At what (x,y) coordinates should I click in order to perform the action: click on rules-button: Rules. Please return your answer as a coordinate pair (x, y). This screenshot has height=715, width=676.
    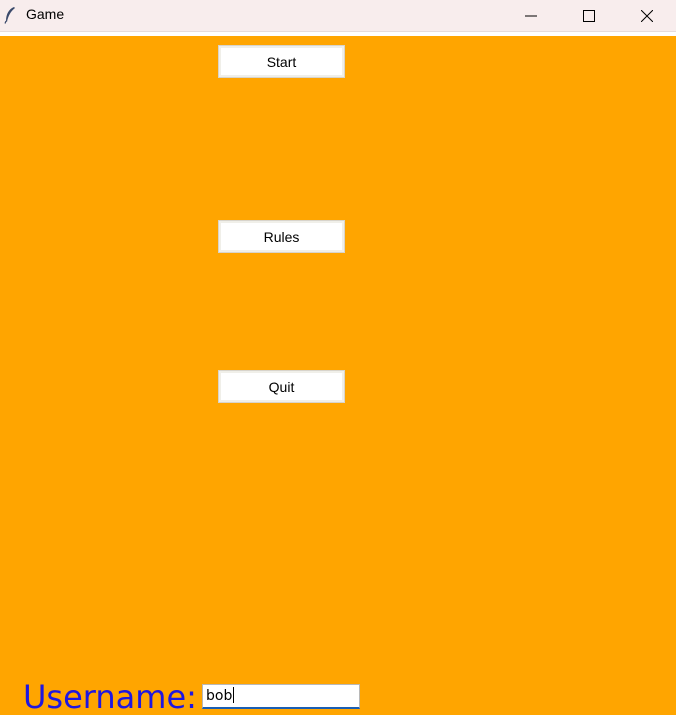
    Looking at the image, I should click on (281, 236).